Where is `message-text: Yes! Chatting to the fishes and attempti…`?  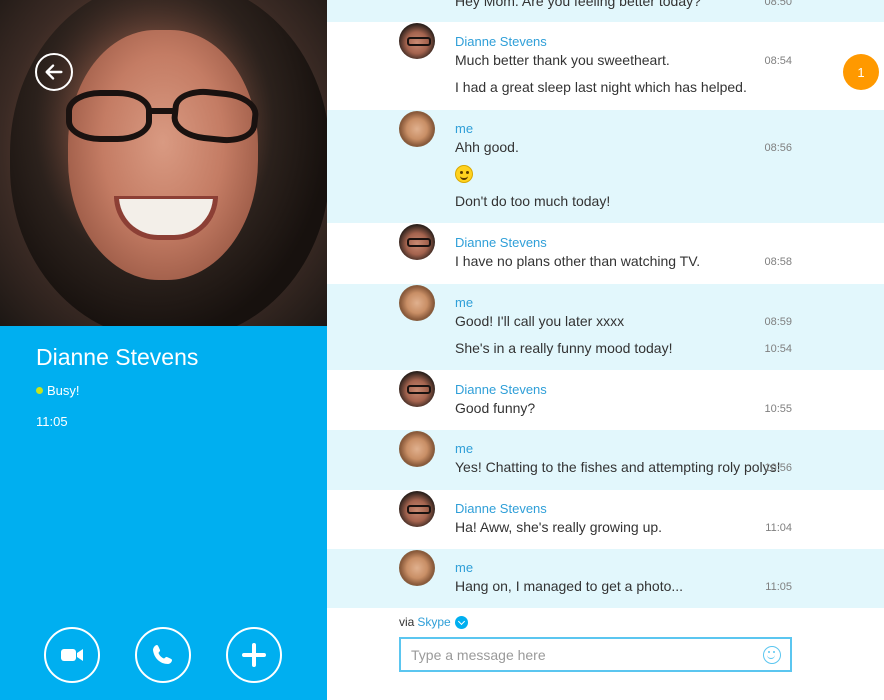
message-text: Yes! Chatting to the fishes and attempti… is located at coordinates (618, 467).